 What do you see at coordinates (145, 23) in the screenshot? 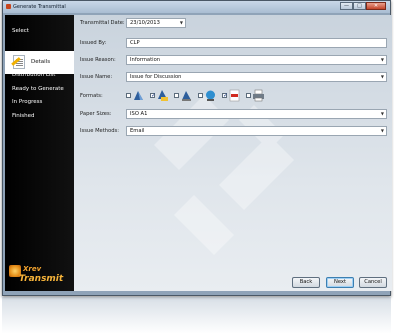
I see `transmittal-date-value: 23/10/2013` at bounding box center [145, 23].